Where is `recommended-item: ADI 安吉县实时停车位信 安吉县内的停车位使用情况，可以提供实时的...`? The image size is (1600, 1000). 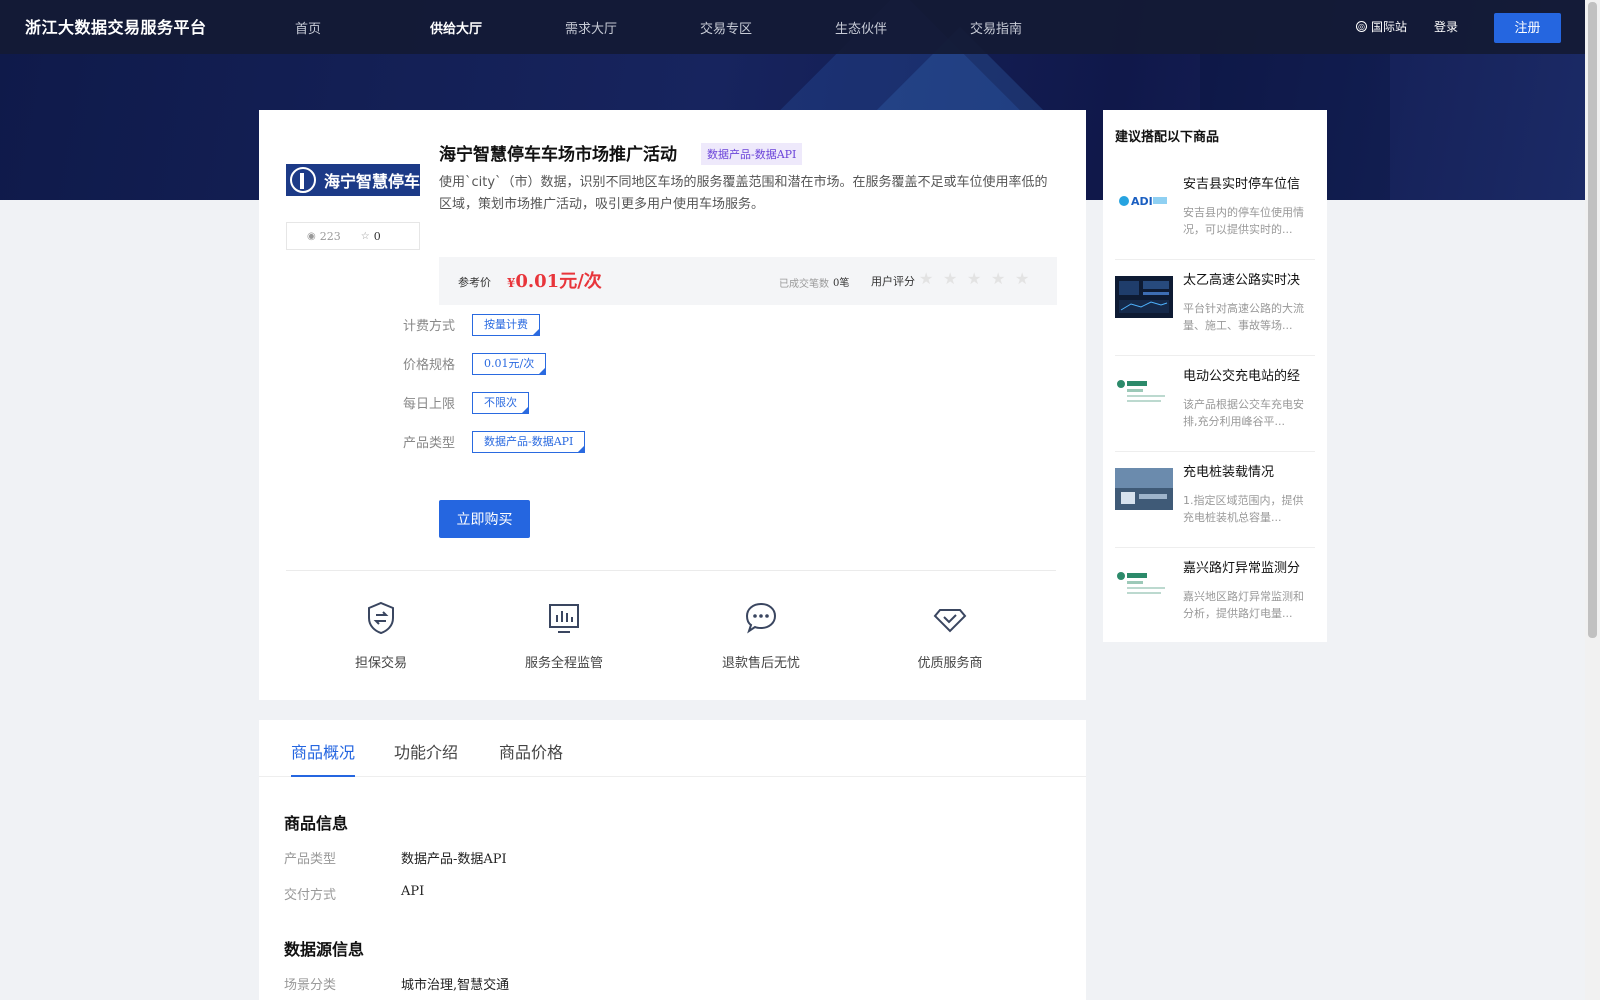 recommended-item: ADI 安吉县实时停车位信 安吉县内的停车位使用情况，可以提供实时的... is located at coordinates (1215, 212).